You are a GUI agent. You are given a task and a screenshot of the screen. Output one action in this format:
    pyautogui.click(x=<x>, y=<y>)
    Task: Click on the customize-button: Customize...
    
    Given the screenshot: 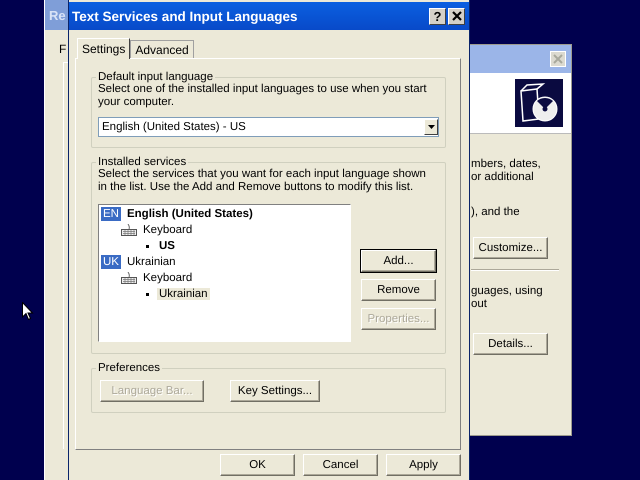 What is the action you would take?
    pyautogui.click(x=510, y=248)
    